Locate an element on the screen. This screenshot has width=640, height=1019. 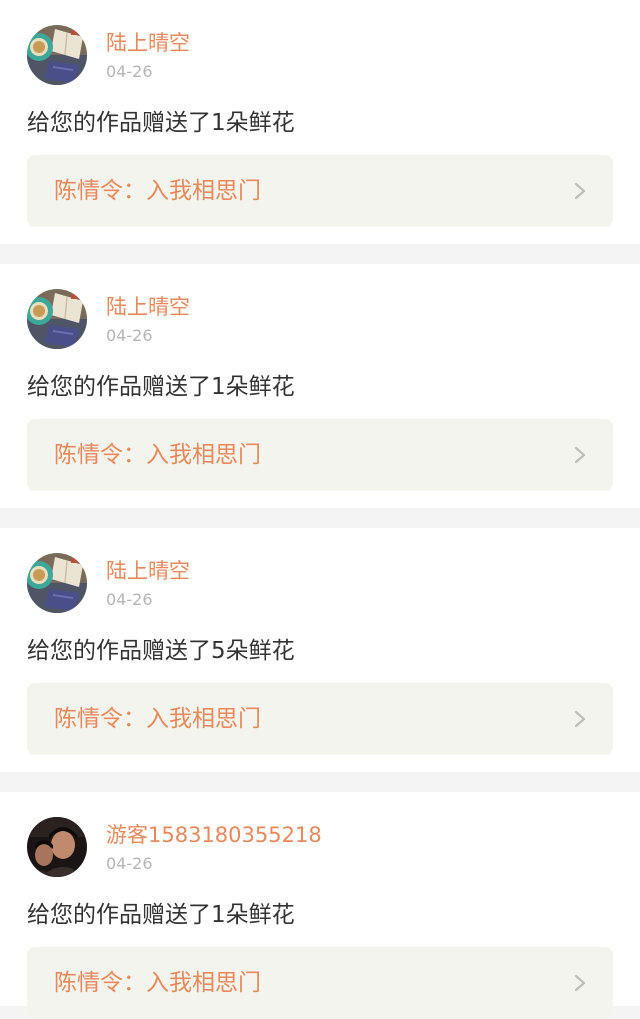
gift-message: 给您的作品赠送了5朵鲜花 is located at coordinates (161, 651).